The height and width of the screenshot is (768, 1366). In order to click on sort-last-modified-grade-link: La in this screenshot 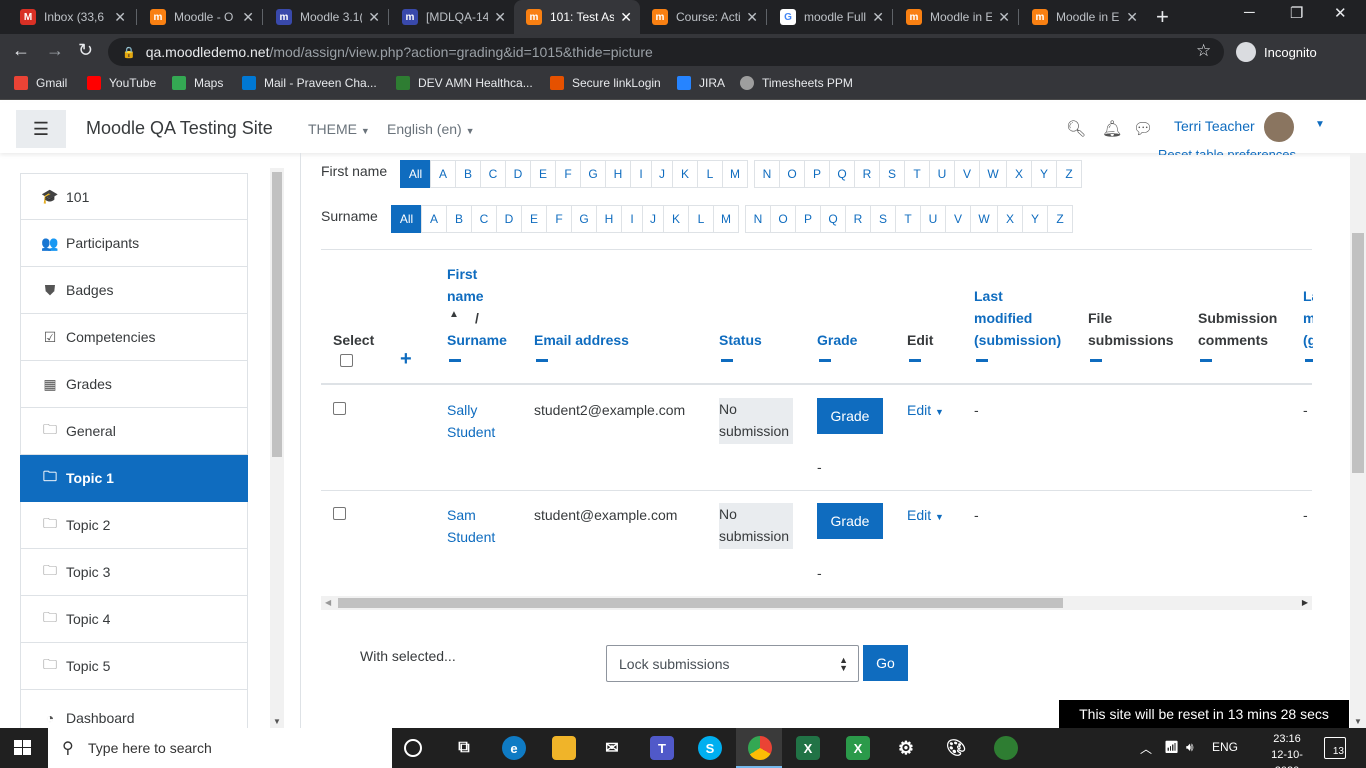, I will do `click(1308, 296)`.